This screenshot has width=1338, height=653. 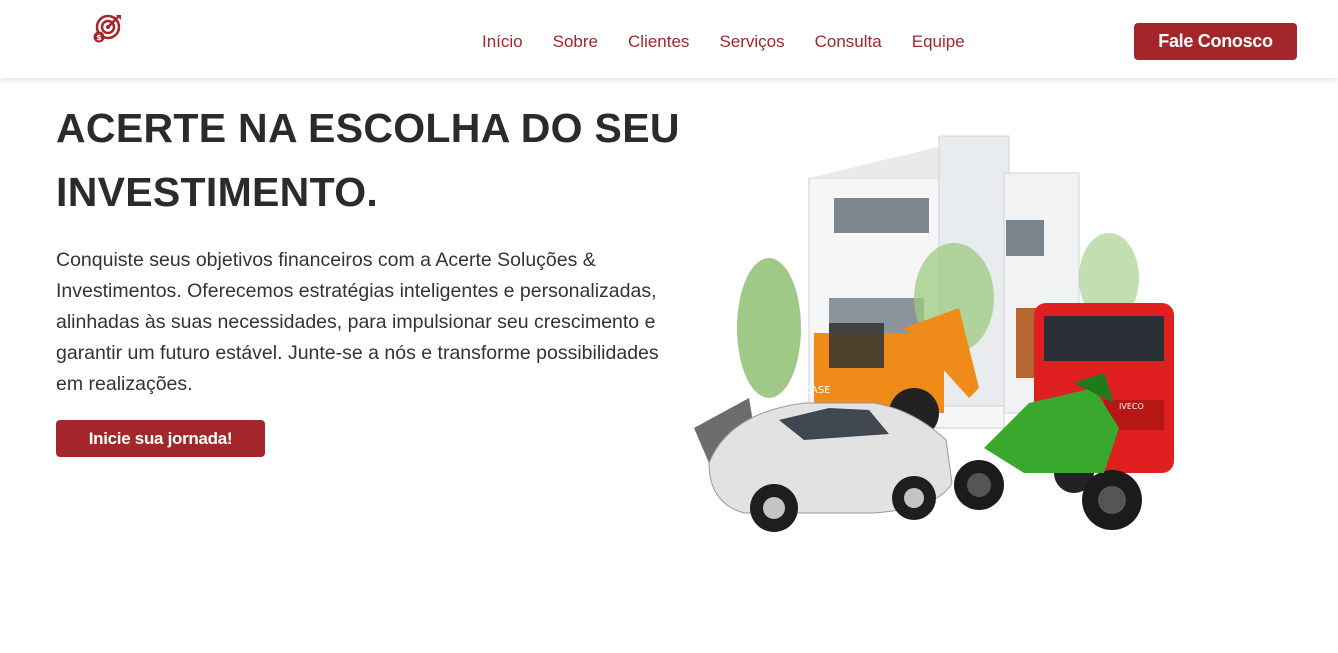 What do you see at coordinates (817, 390) in the screenshot?
I see `backhoe-brand-label: CASE` at bounding box center [817, 390].